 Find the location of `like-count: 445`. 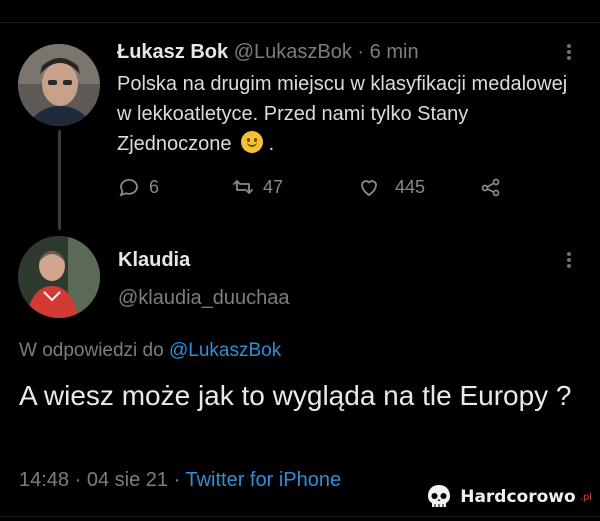

like-count: 445 is located at coordinates (410, 186).